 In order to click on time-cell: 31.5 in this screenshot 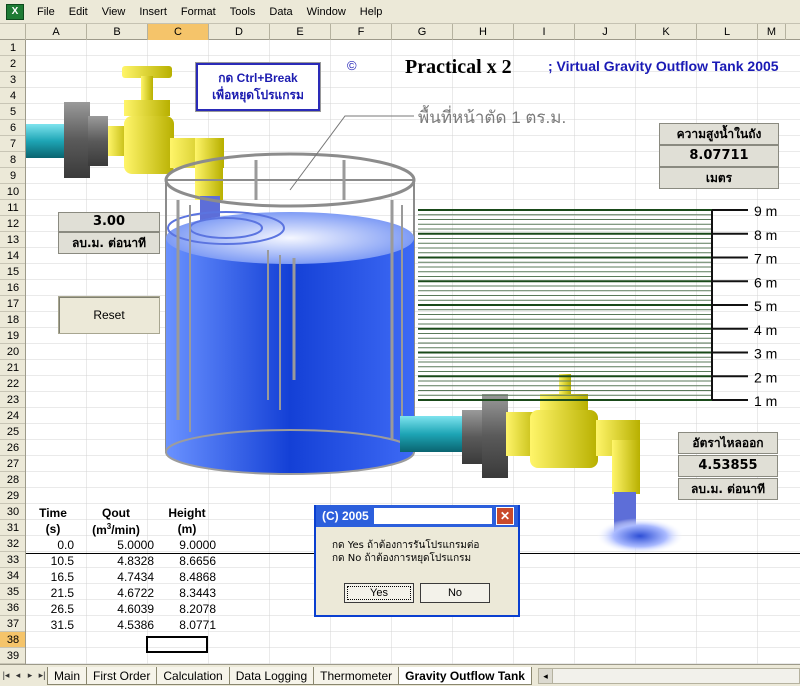, I will do `click(53, 625)`.